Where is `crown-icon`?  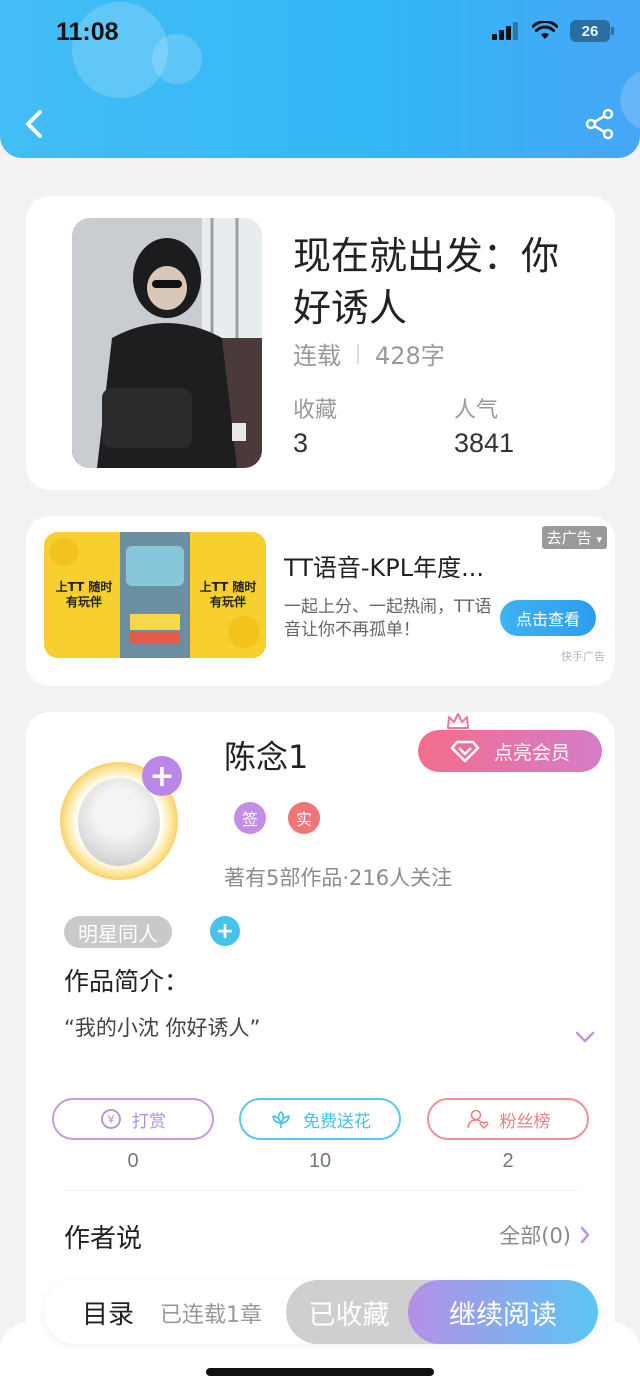
crown-icon is located at coordinates (458, 721).